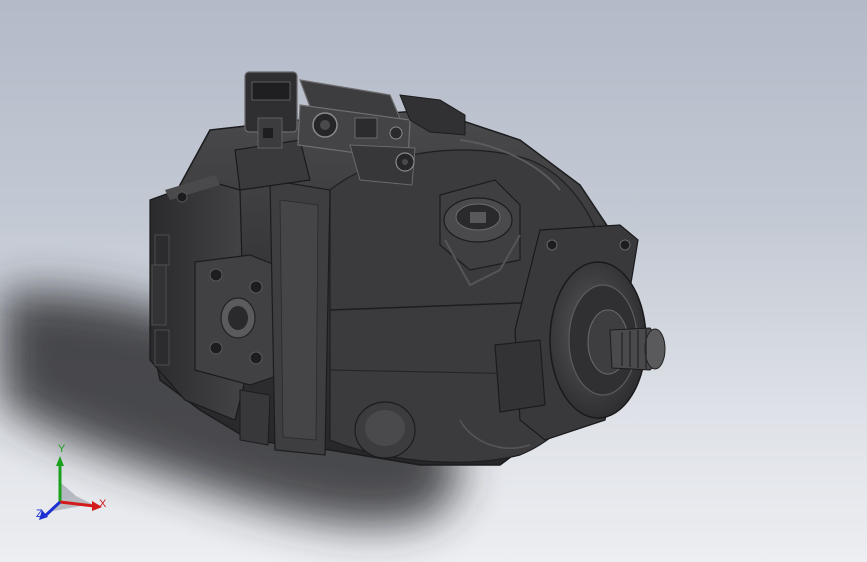  Describe the element at coordinates (103, 504) in the screenshot. I see `x-axis-label: X` at that location.